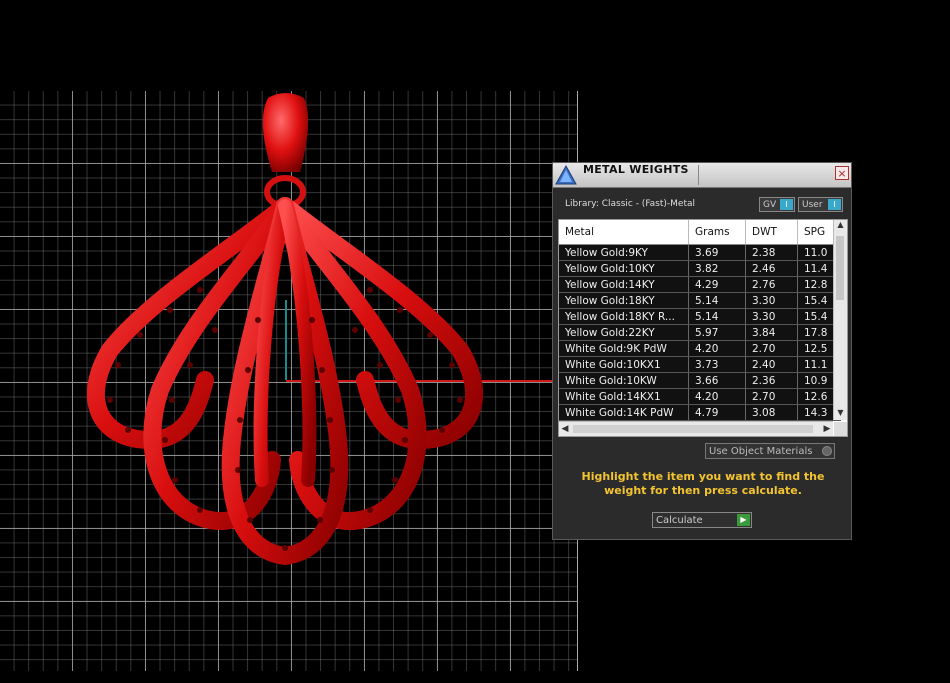 The image size is (950, 683). I want to click on table-row: Yellow Gold:18KY 5.14 3.30 15.4, so click(700, 300).